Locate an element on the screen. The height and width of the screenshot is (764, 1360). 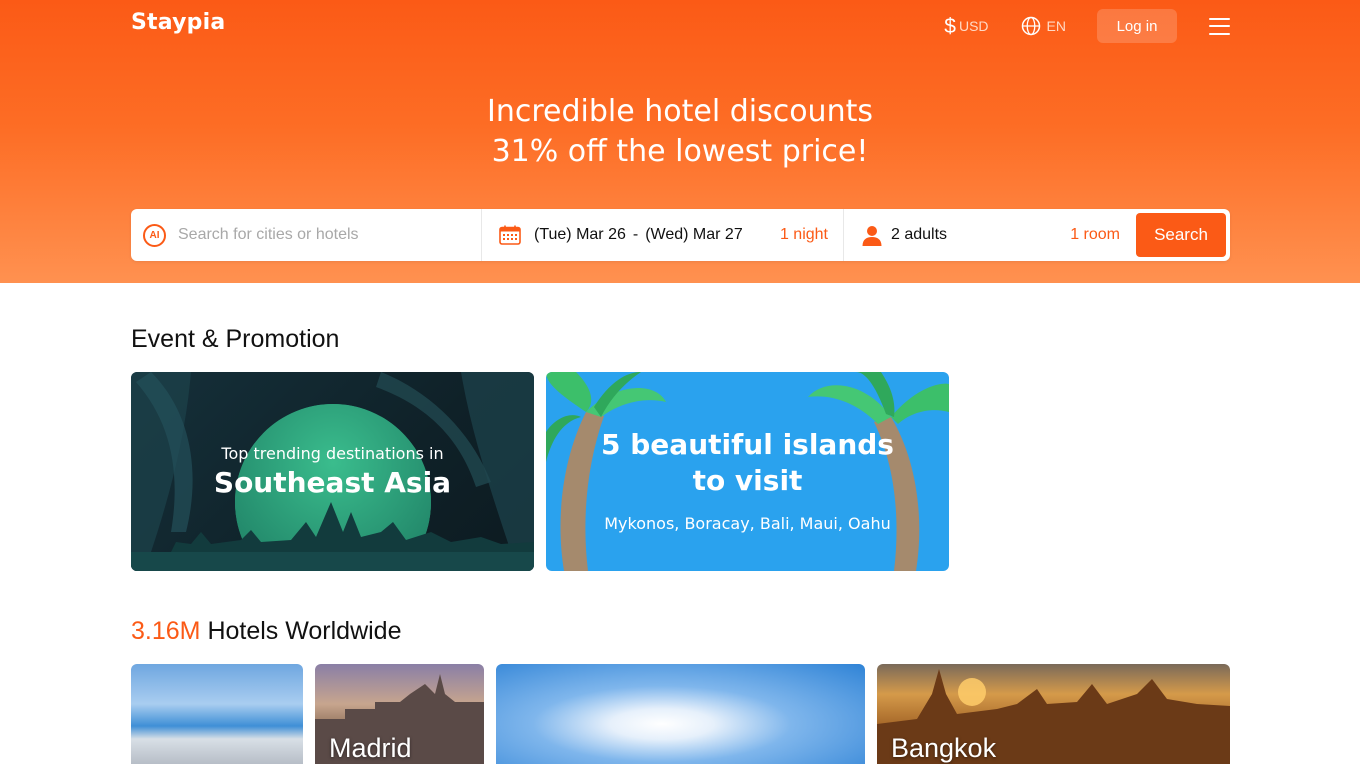
globe-icon is located at coordinates (1030, 26).